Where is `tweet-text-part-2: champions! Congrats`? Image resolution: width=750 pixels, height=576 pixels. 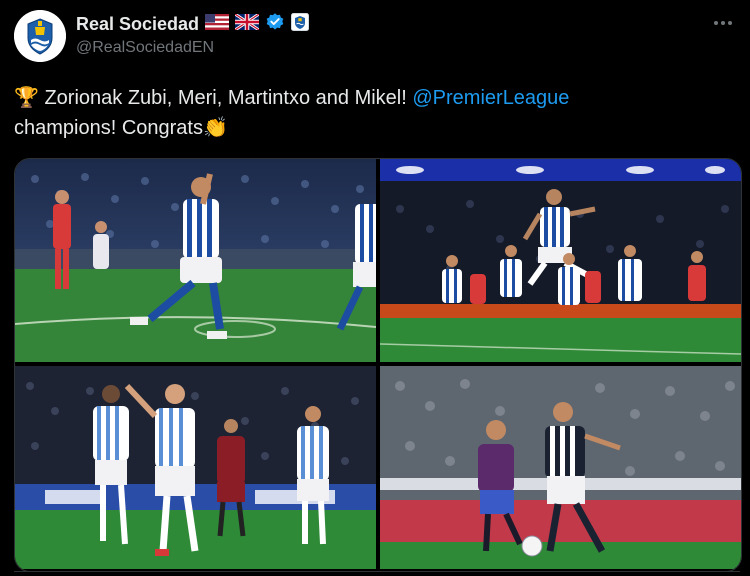
tweet-text-part-2: champions! Congrats is located at coordinates (108, 128).